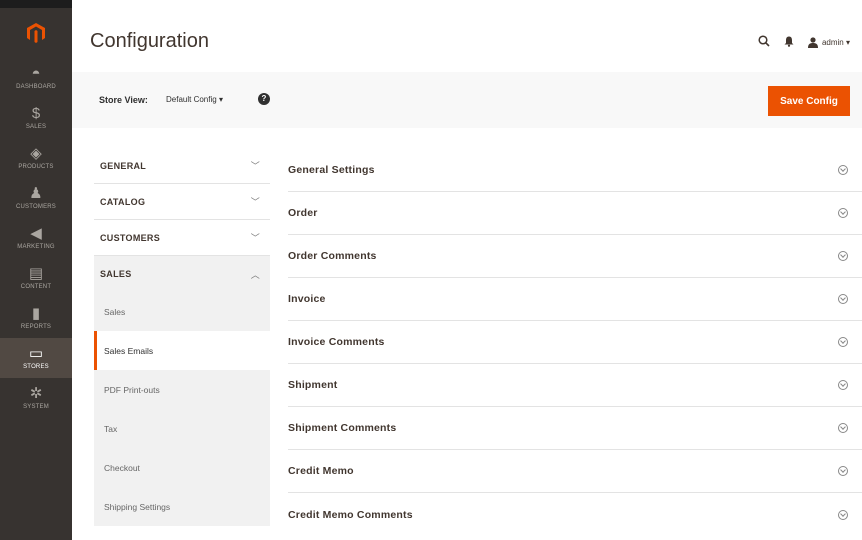 The image size is (862, 540). Describe the element at coordinates (182, 274) in the screenshot. I see `tab-sales: SALES ︿` at that location.